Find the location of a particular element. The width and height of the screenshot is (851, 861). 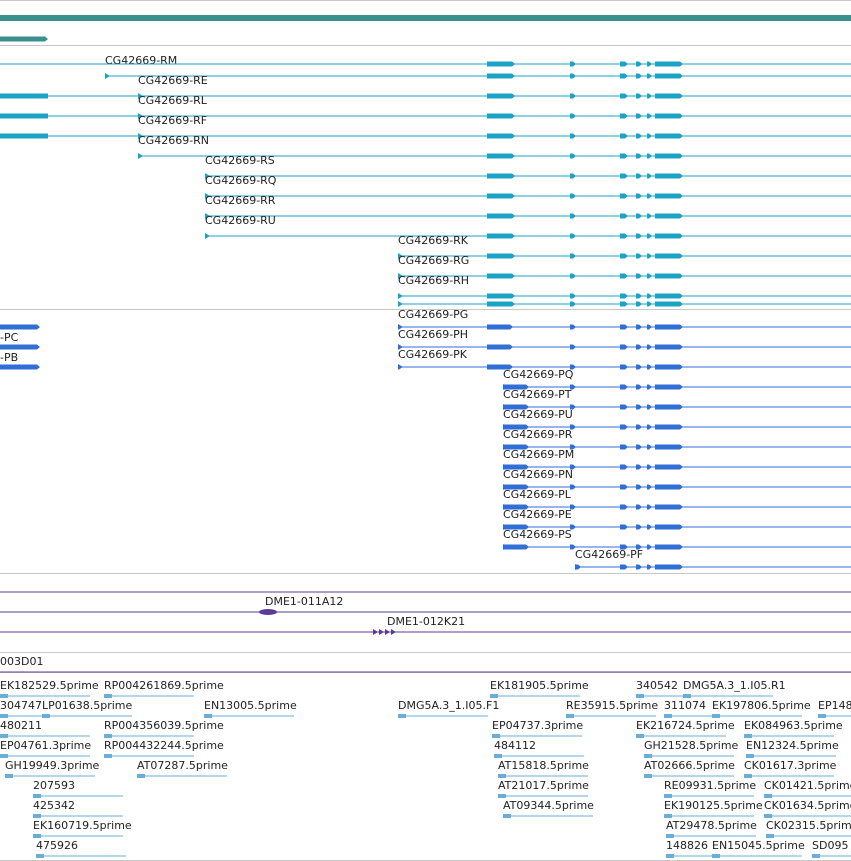

transcript-label: CG42669-PF is located at coordinates (609, 554).